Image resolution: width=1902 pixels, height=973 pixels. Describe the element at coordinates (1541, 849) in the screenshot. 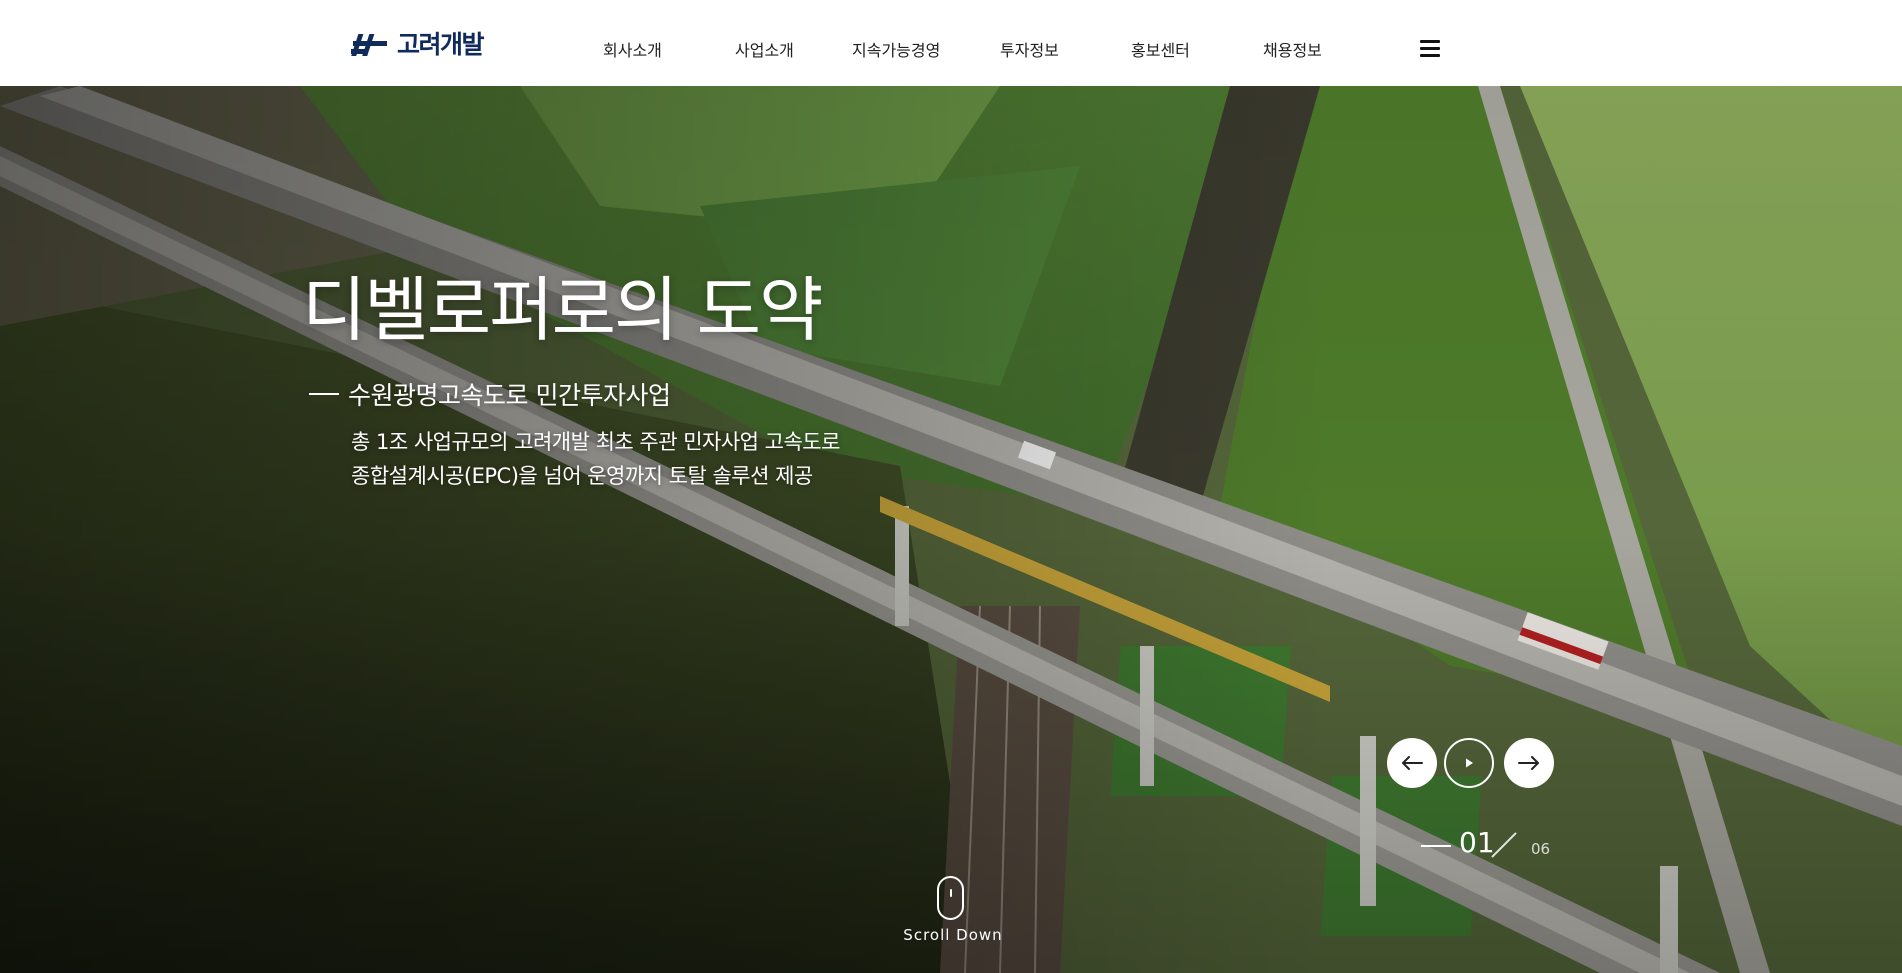

I see `slide-total: 06` at that location.